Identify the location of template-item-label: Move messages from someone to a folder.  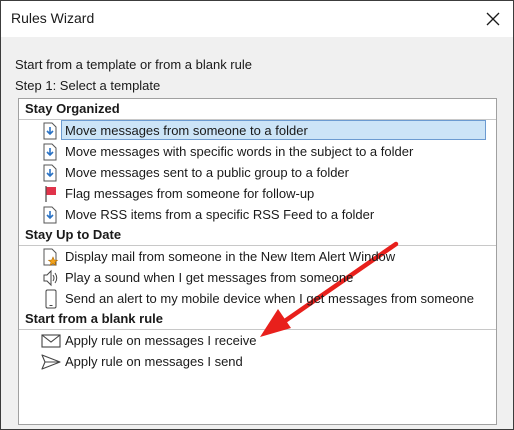
(186, 130).